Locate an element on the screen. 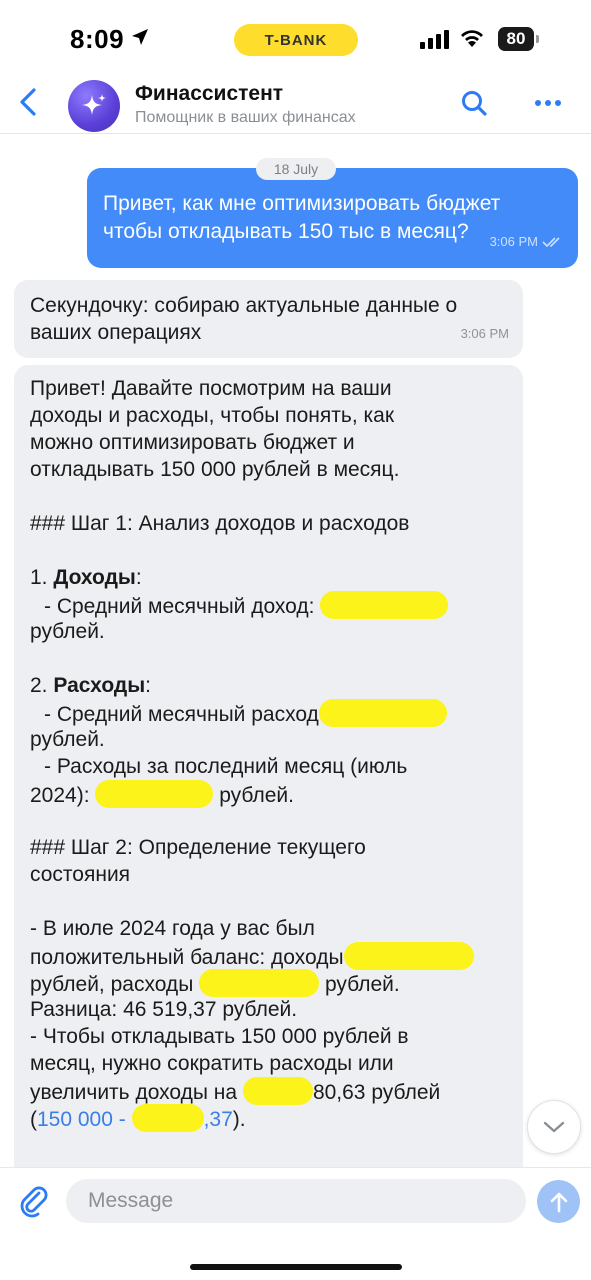  income-average-label: - Средний месячный доход: is located at coordinates (179, 606).